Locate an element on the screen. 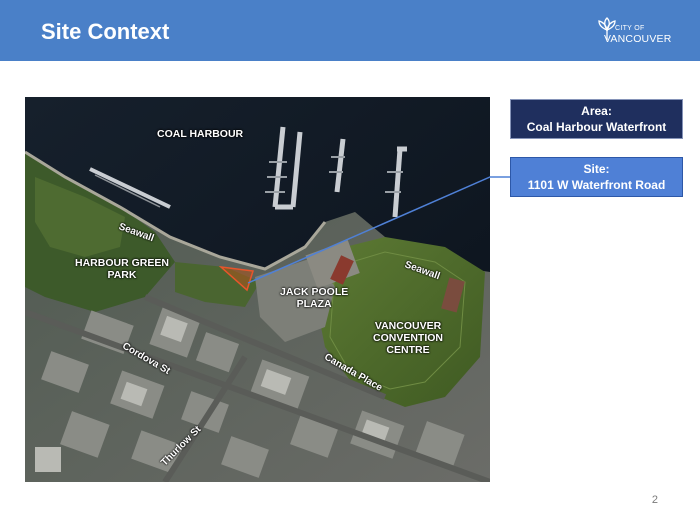  convention-centre-label: VANCOUVER CONVENTION CENTRE is located at coordinates (408, 338).